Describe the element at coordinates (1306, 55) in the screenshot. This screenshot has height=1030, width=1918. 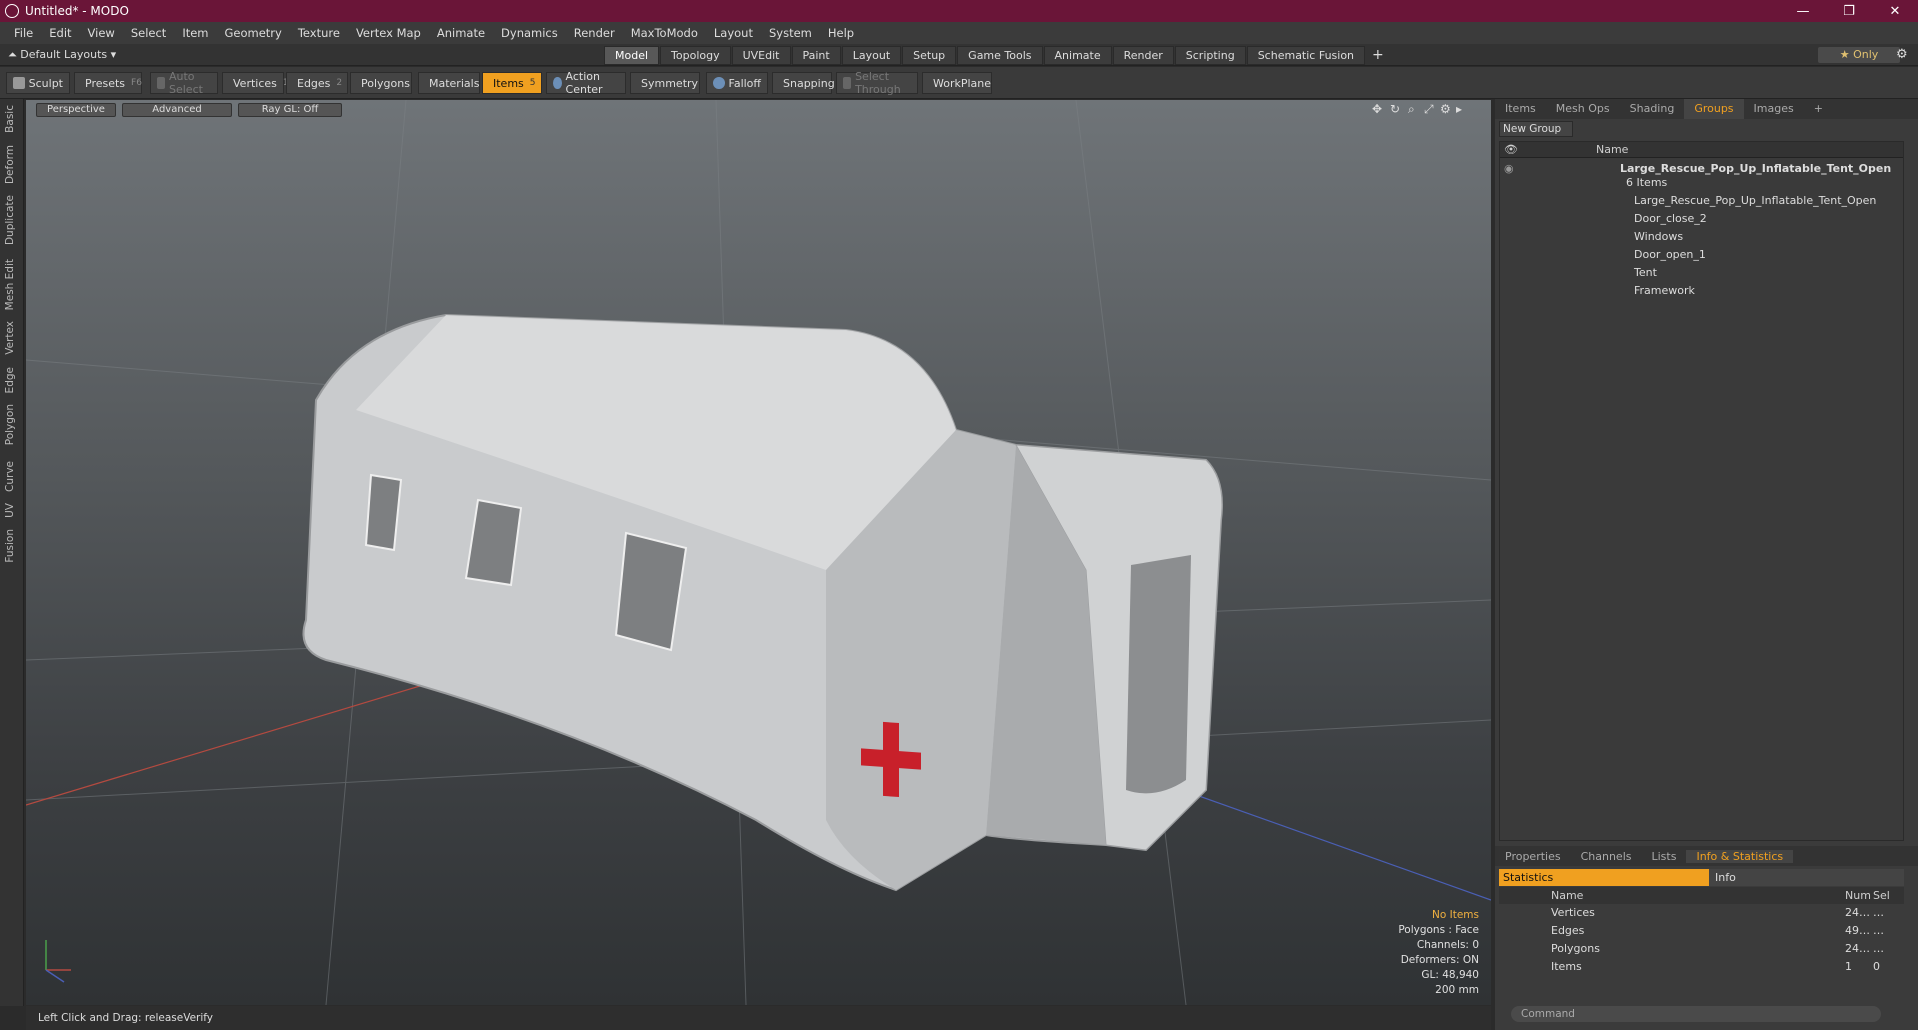
I see `tab-schematic-fusion: Schematic Fusion` at that location.